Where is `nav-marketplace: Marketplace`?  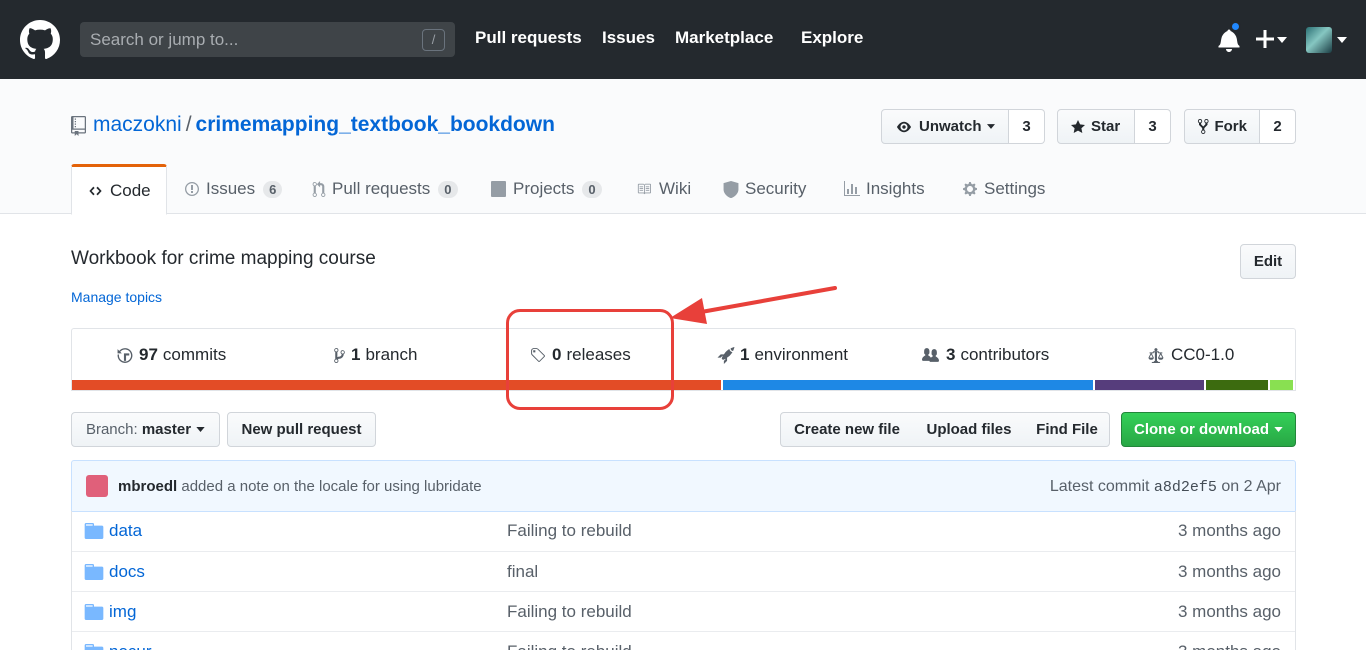
nav-marketplace: Marketplace is located at coordinates (724, 38).